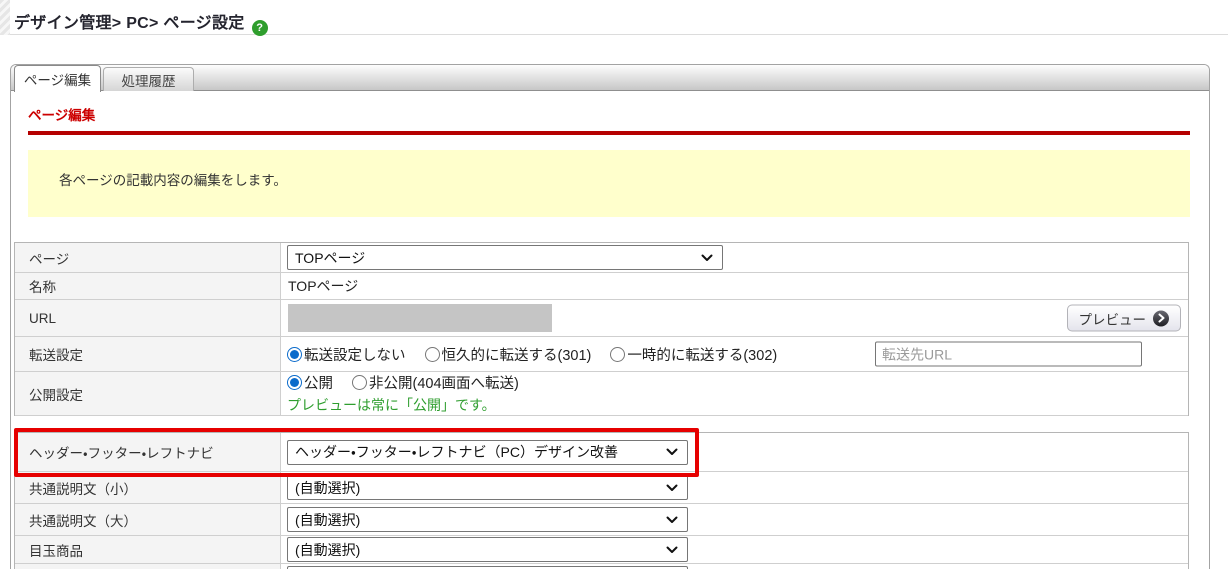  I want to click on featured-select: (自動選択), so click(487, 549).